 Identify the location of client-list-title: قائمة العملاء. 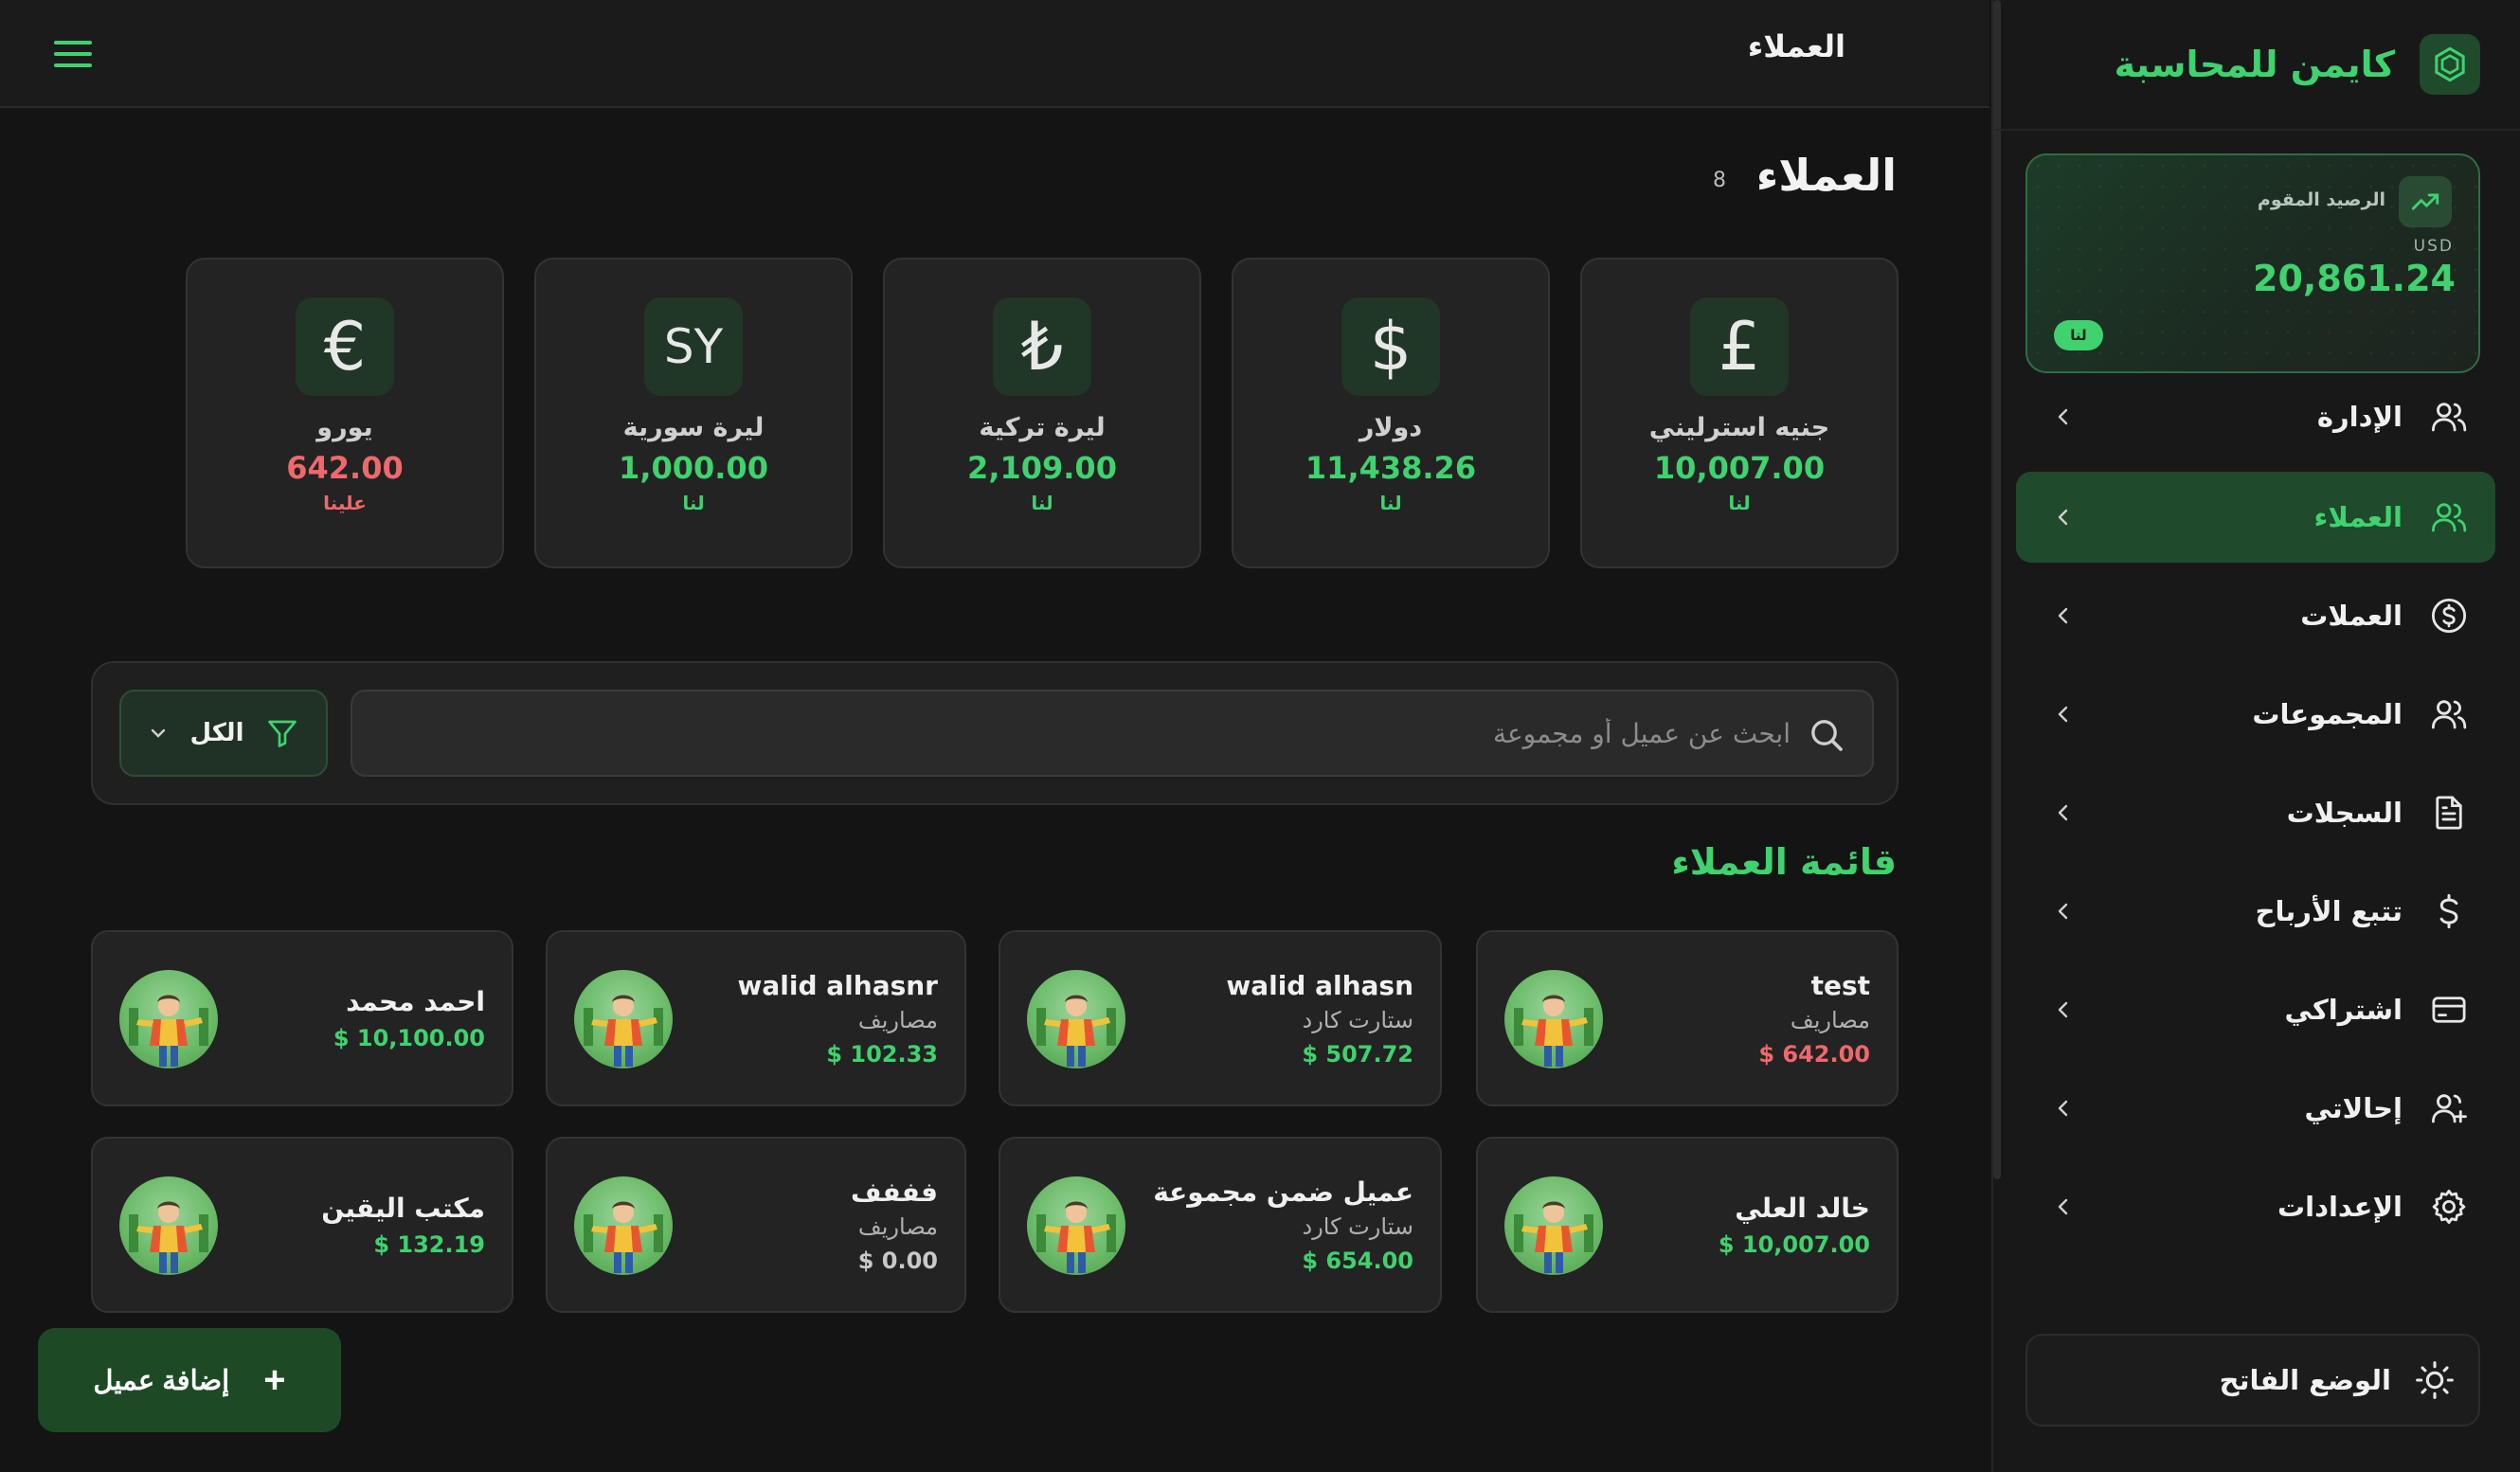
(1784, 862).